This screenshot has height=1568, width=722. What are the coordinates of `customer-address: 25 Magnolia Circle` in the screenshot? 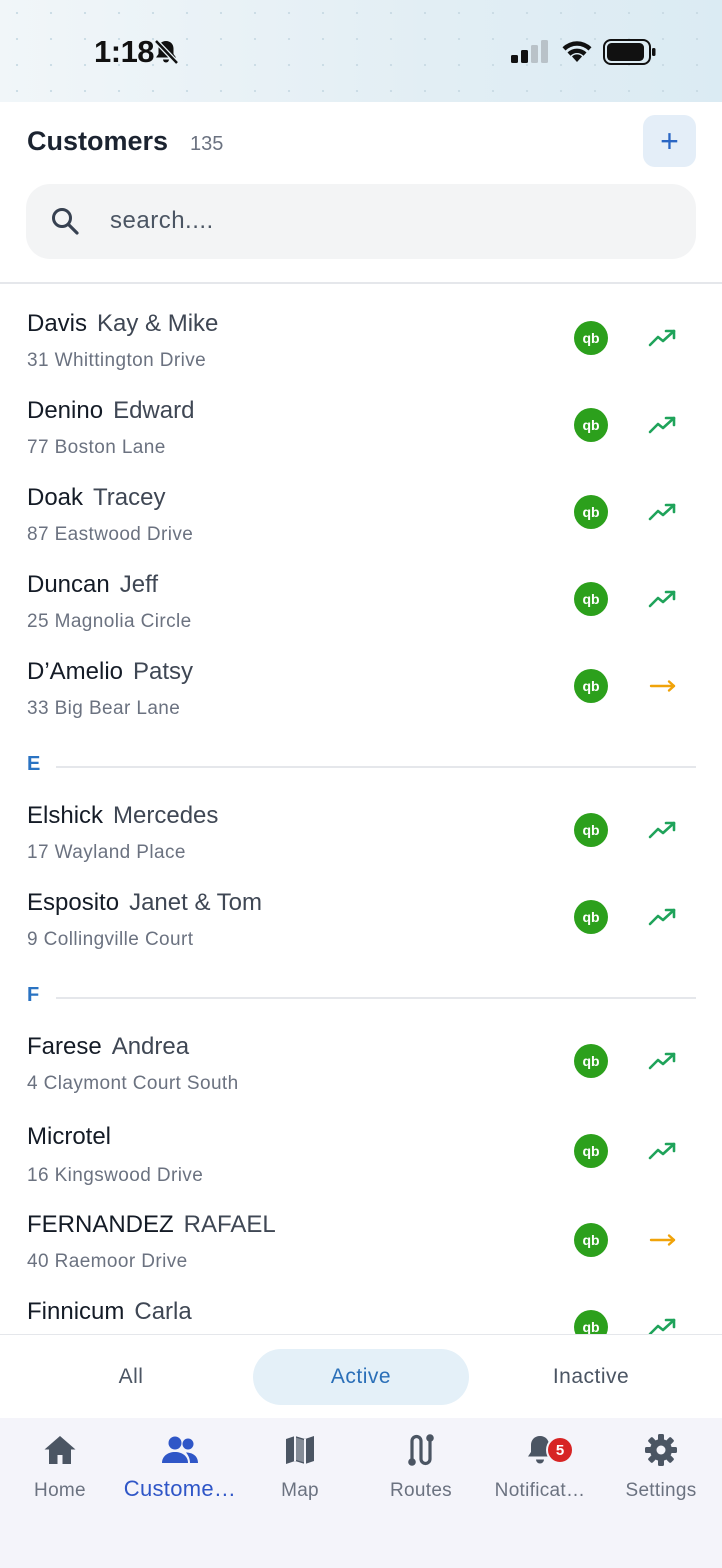 It's located at (109, 621).